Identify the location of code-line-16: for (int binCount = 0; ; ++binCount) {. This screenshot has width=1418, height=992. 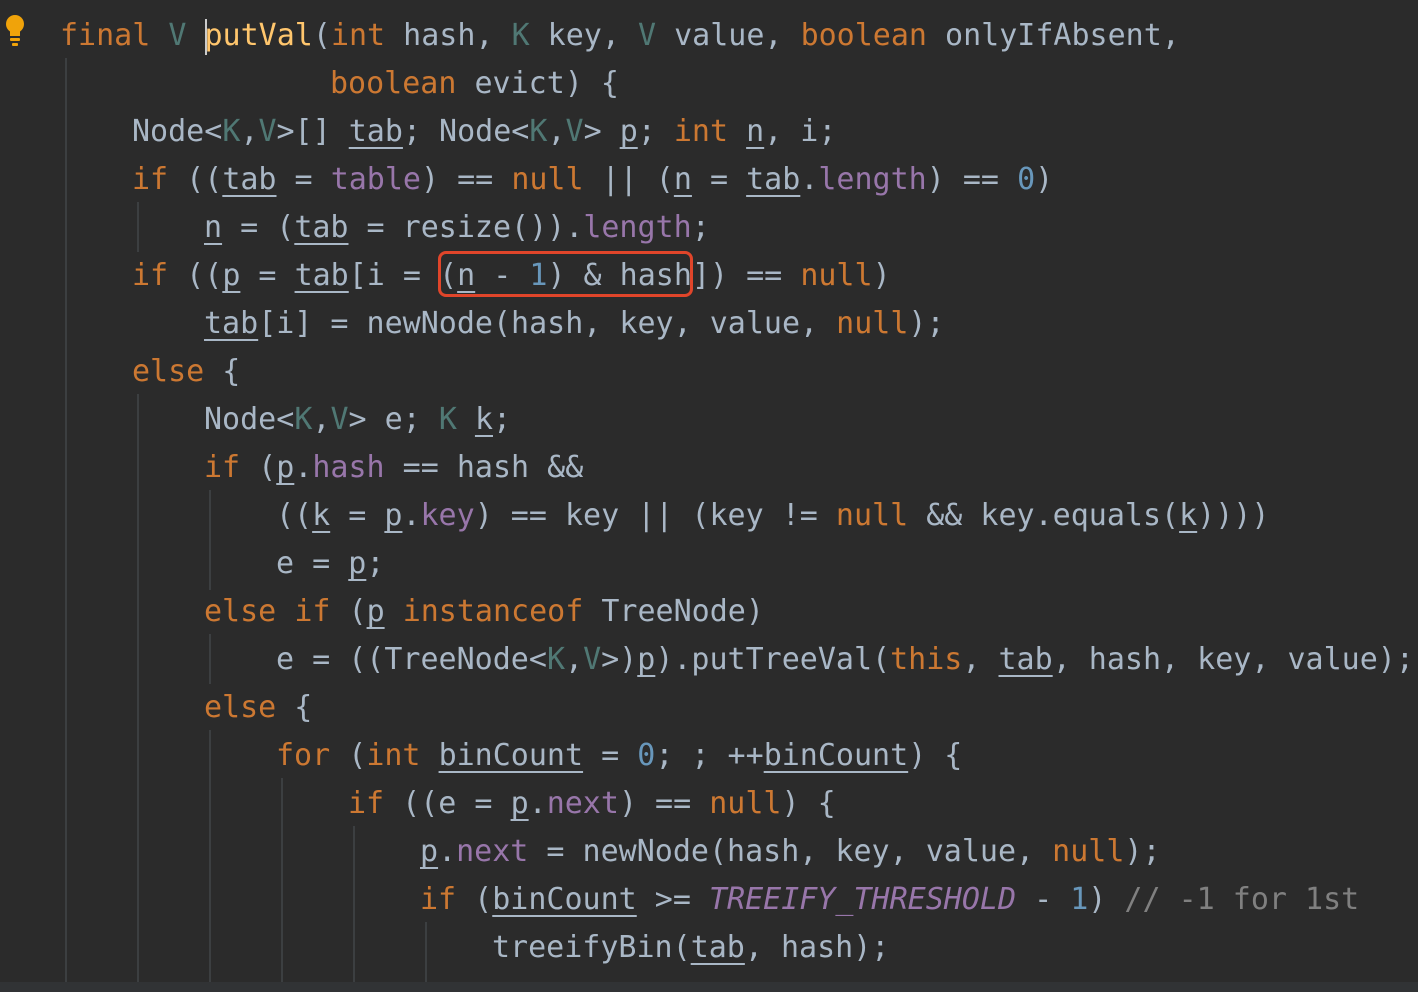
(619, 756).